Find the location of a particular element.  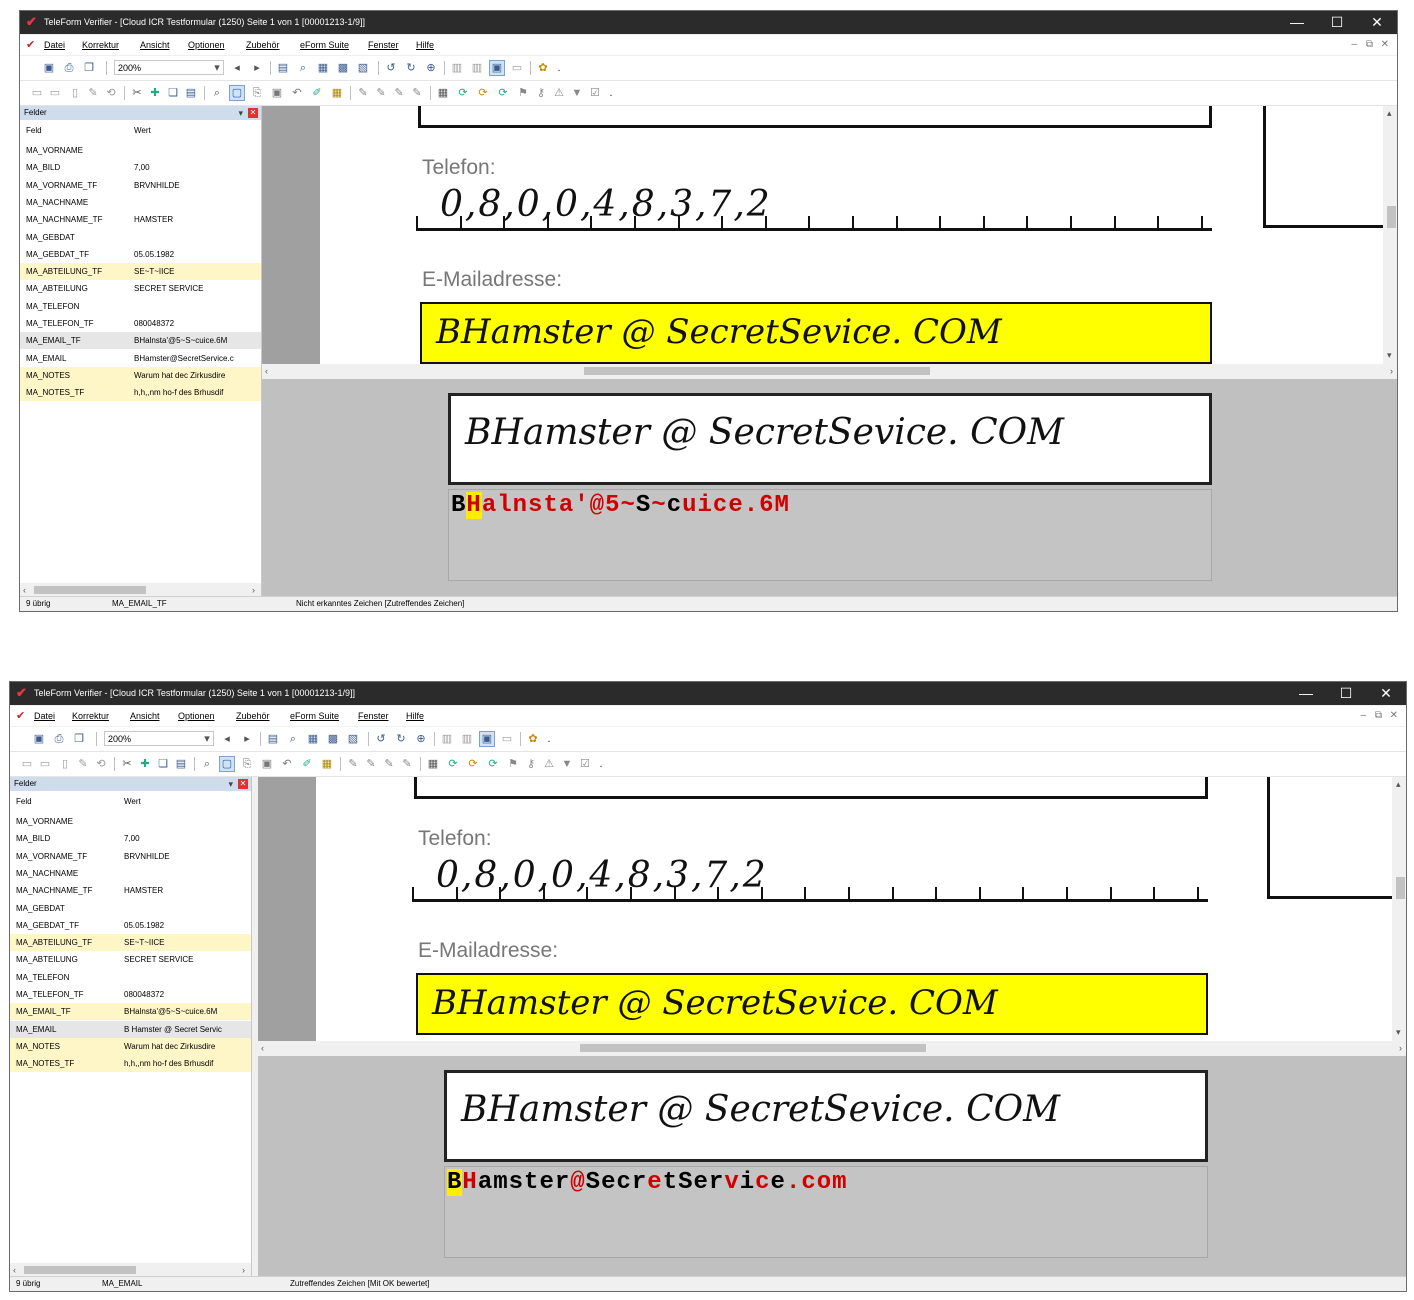

more-icon: . is located at coordinates (601, 764).